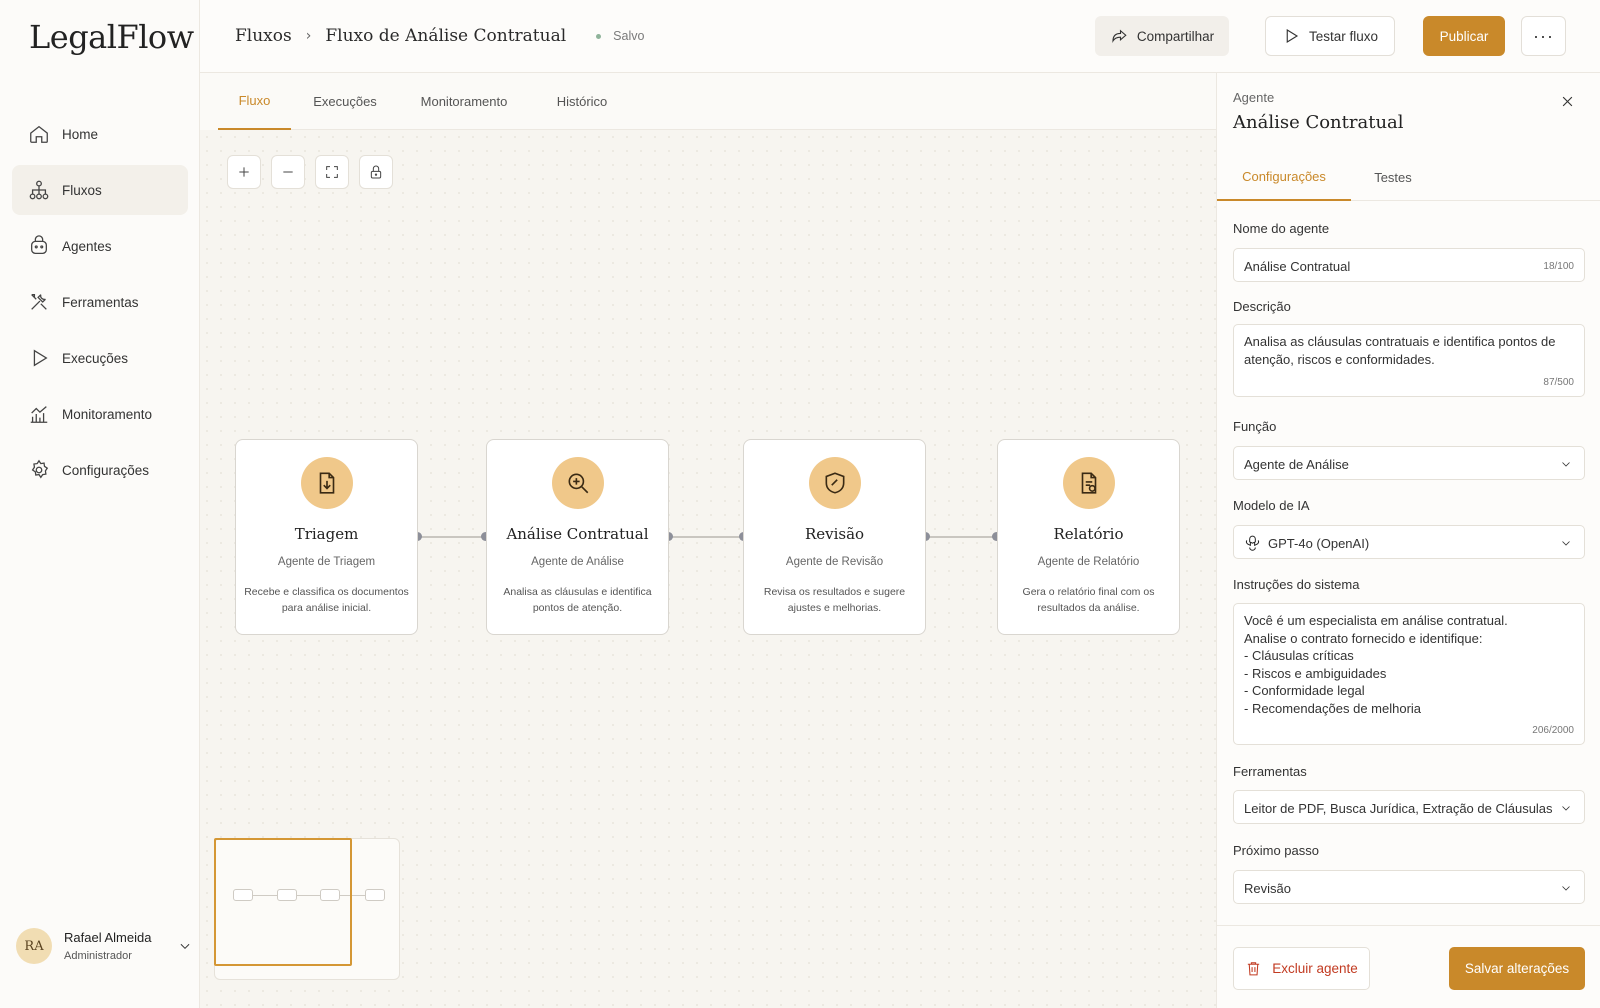  I want to click on openai-icon, so click(1252, 543).